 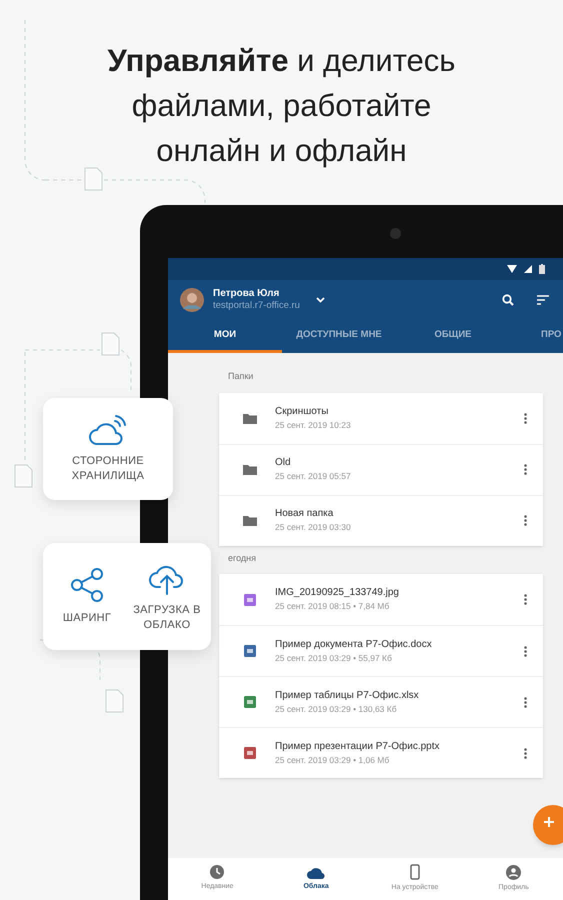 What do you see at coordinates (242, 558) in the screenshot?
I see `section-title: егодня` at bounding box center [242, 558].